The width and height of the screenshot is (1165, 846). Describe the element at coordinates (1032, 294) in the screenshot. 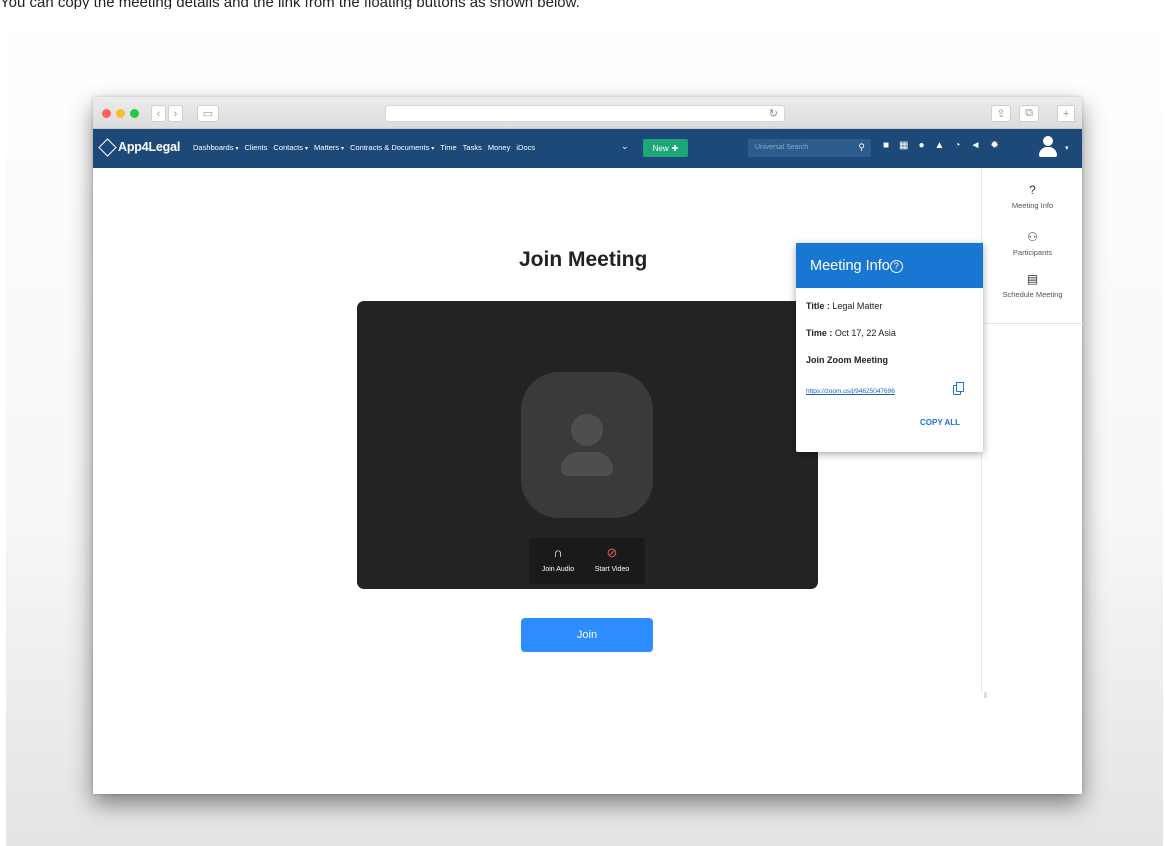

I see `sidebar-item-label: Schedule Meeting` at that location.